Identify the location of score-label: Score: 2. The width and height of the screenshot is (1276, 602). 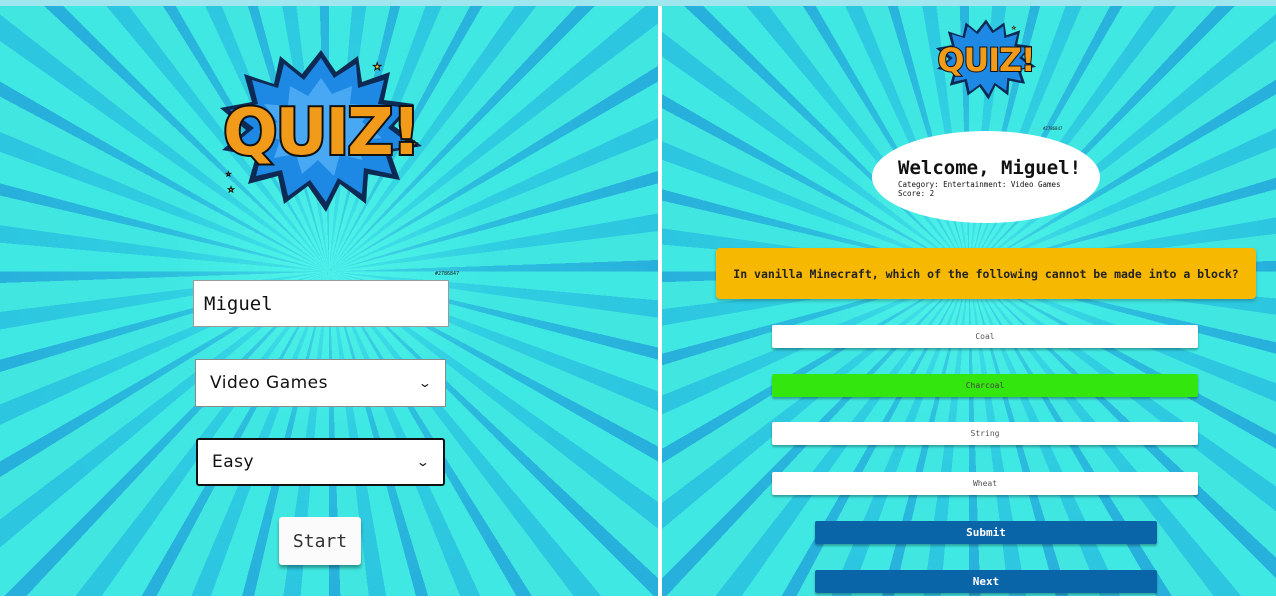
(916, 193).